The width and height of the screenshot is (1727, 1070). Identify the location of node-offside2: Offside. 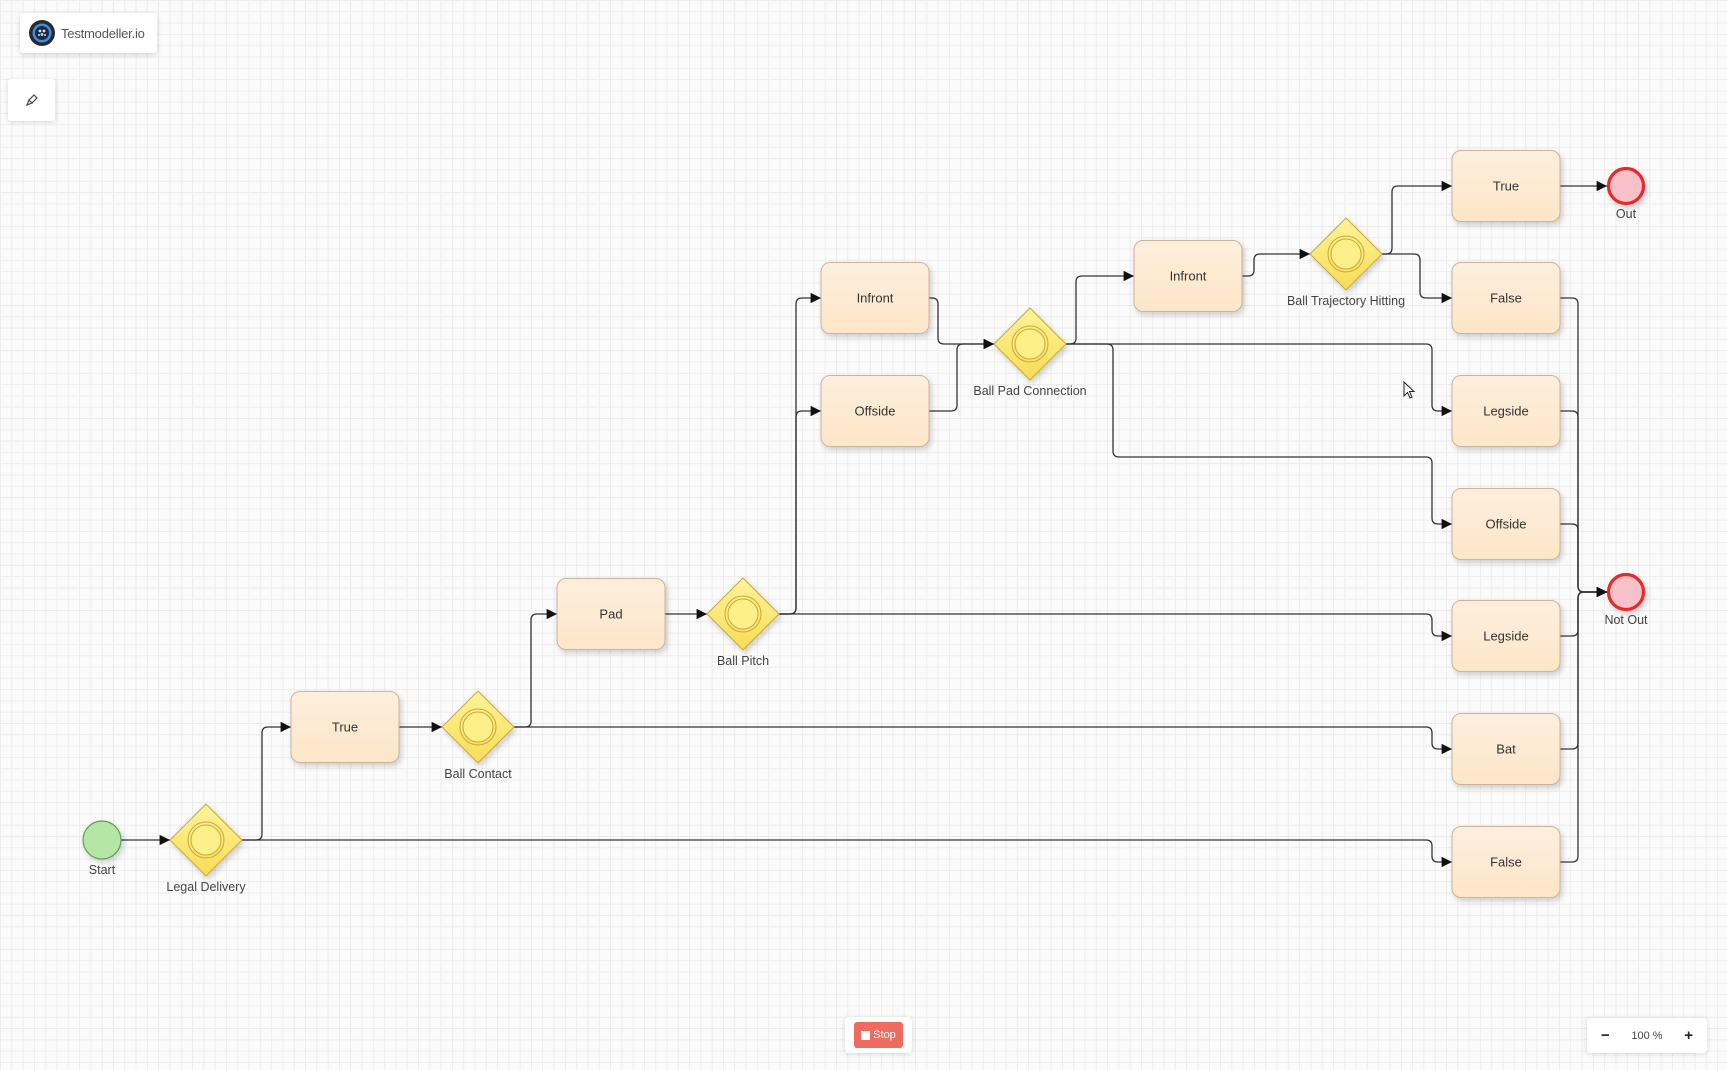
(1506, 524).